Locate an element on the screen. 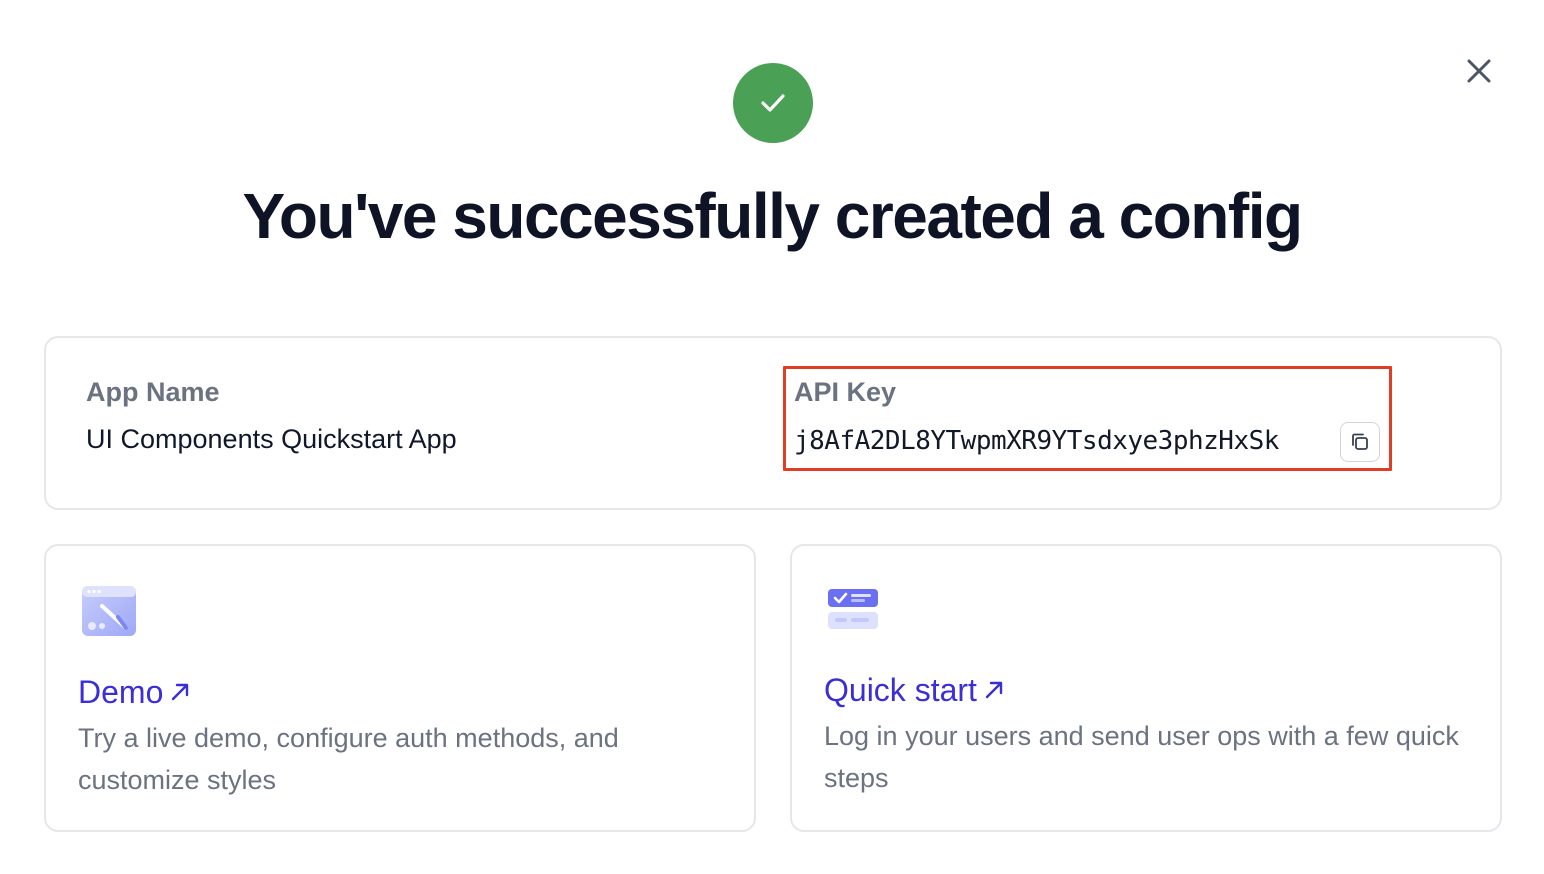 The height and width of the screenshot is (874, 1544). demo-link: Demo is located at coordinates (134, 692).